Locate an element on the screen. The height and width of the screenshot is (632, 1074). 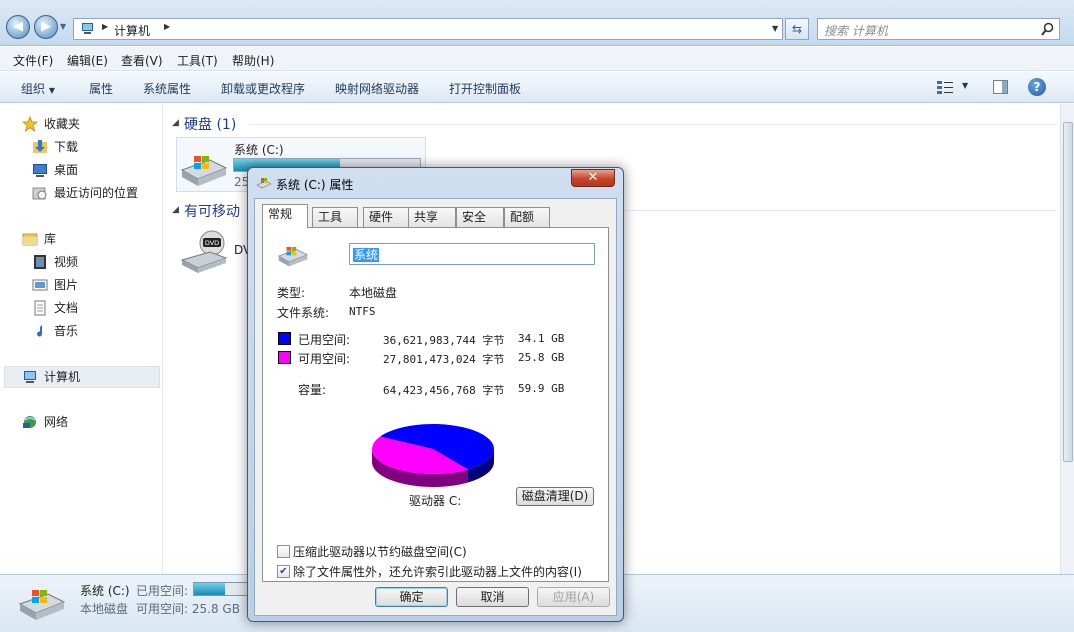
help-icon: ? is located at coordinates (1037, 87).